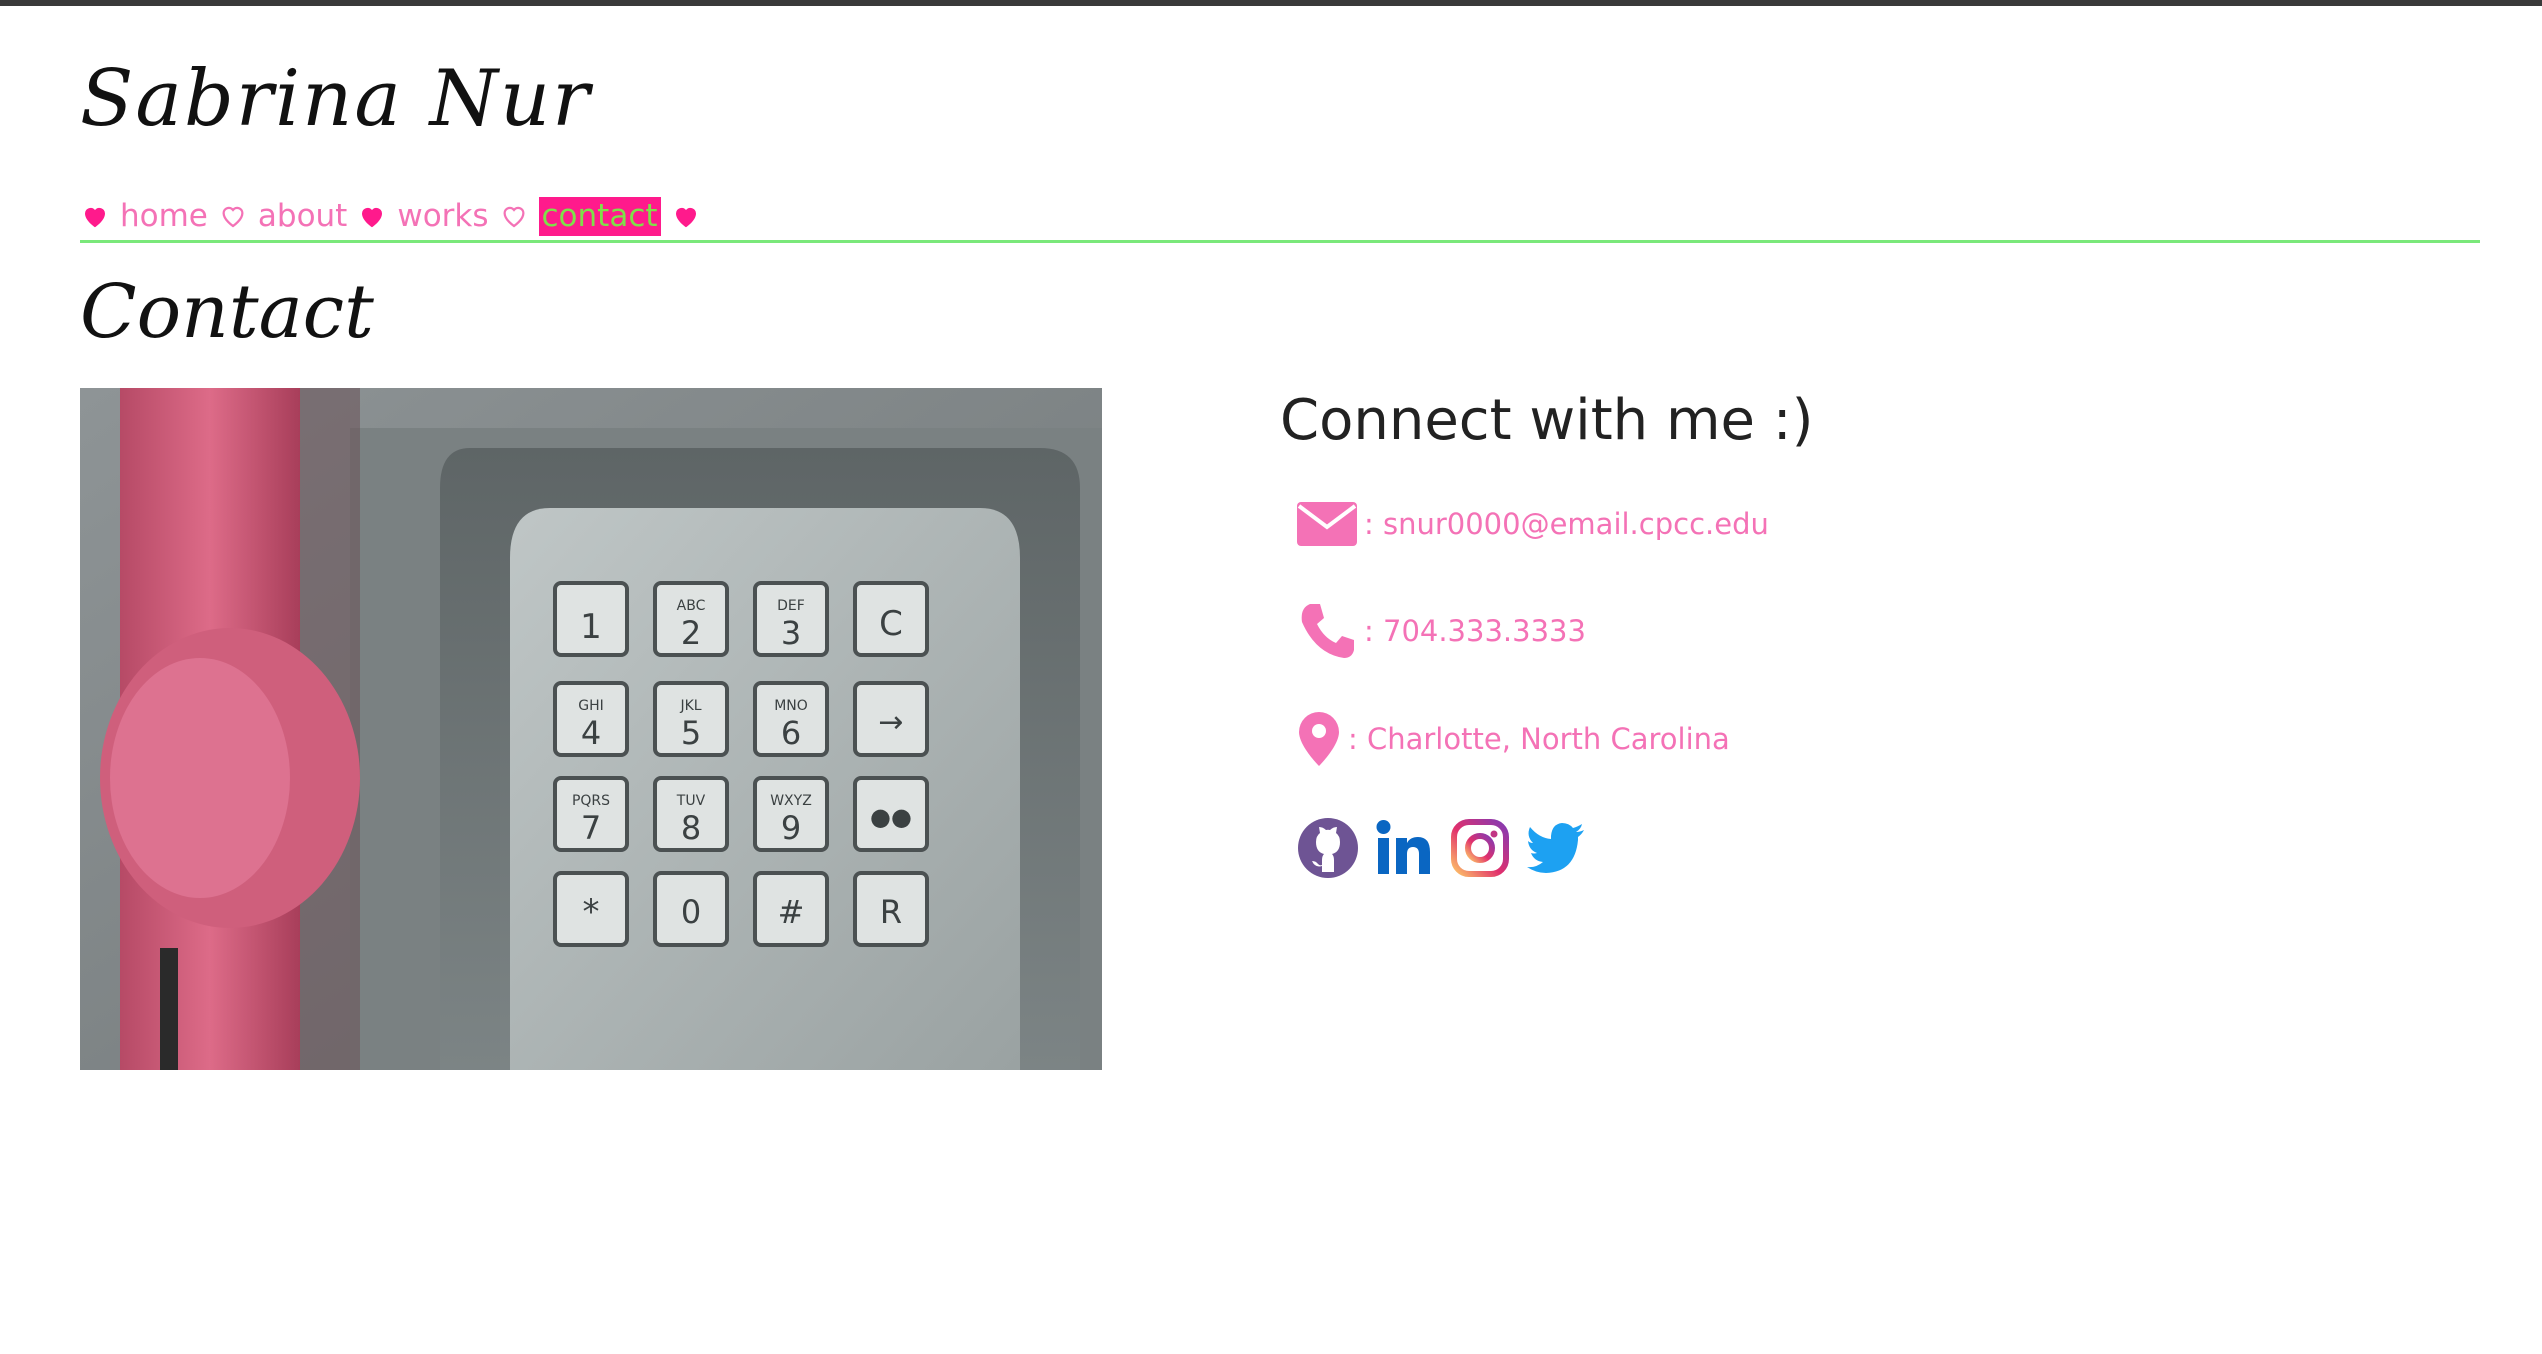 The width and height of the screenshot is (2542, 1354). Describe the element at coordinates (791, 606) in the screenshot. I see `svg-text: DEF` at that location.